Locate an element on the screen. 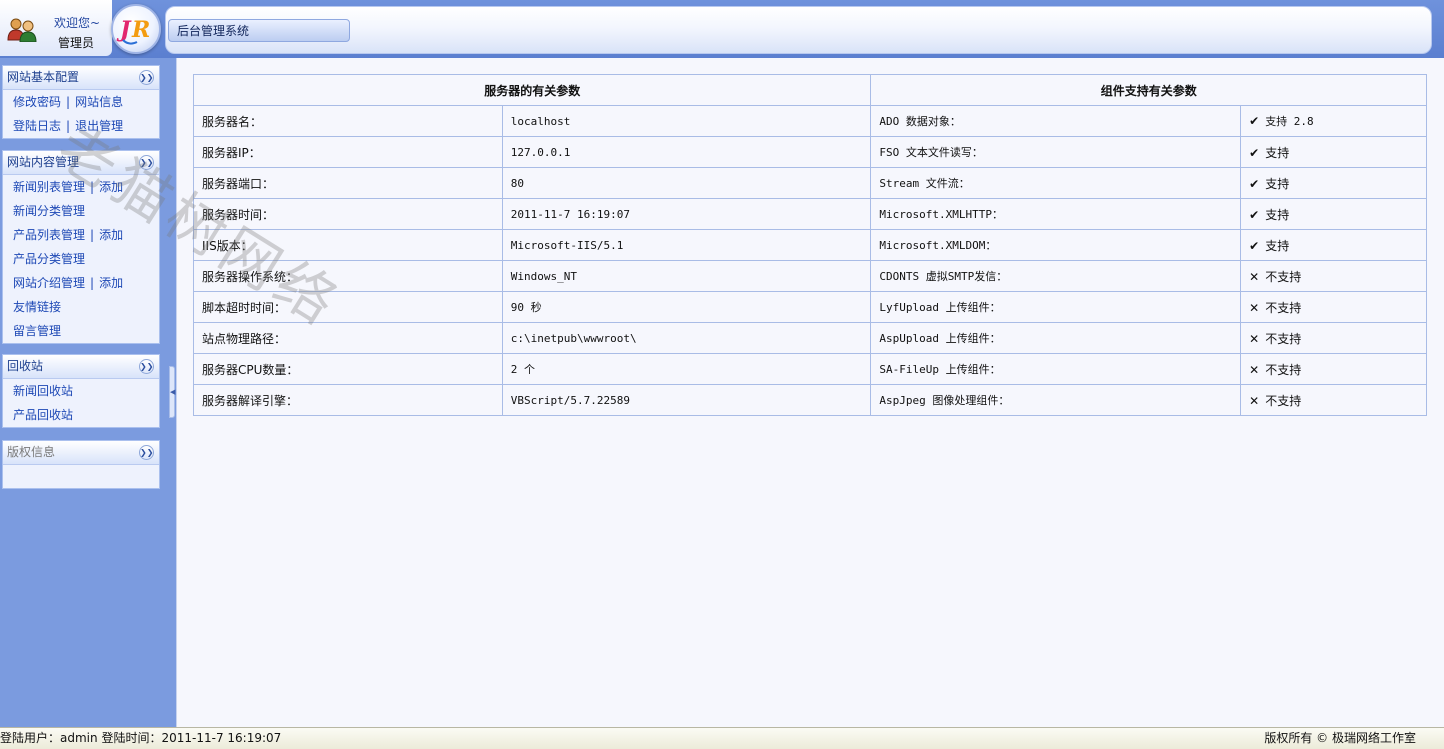 This screenshot has height=749, width=1444. server-param-value: Windows_NT is located at coordinates (686, 276).